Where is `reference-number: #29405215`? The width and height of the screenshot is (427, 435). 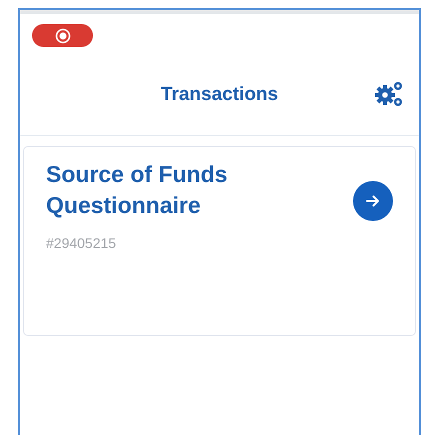 reference-number: #29405215 is located at coordinates (82, 243).